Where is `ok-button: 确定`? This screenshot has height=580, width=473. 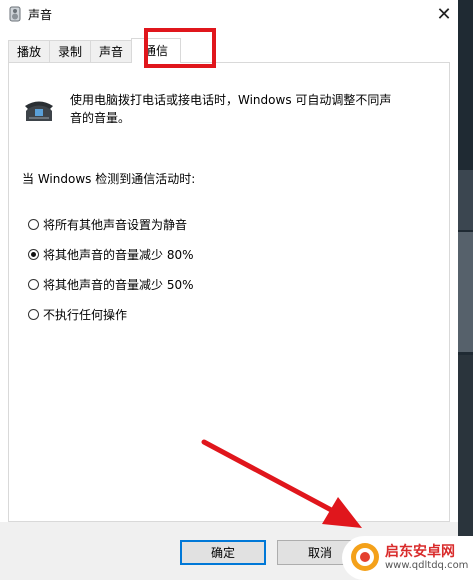 ok-button: 确定 is located at coordinates (223, 552).